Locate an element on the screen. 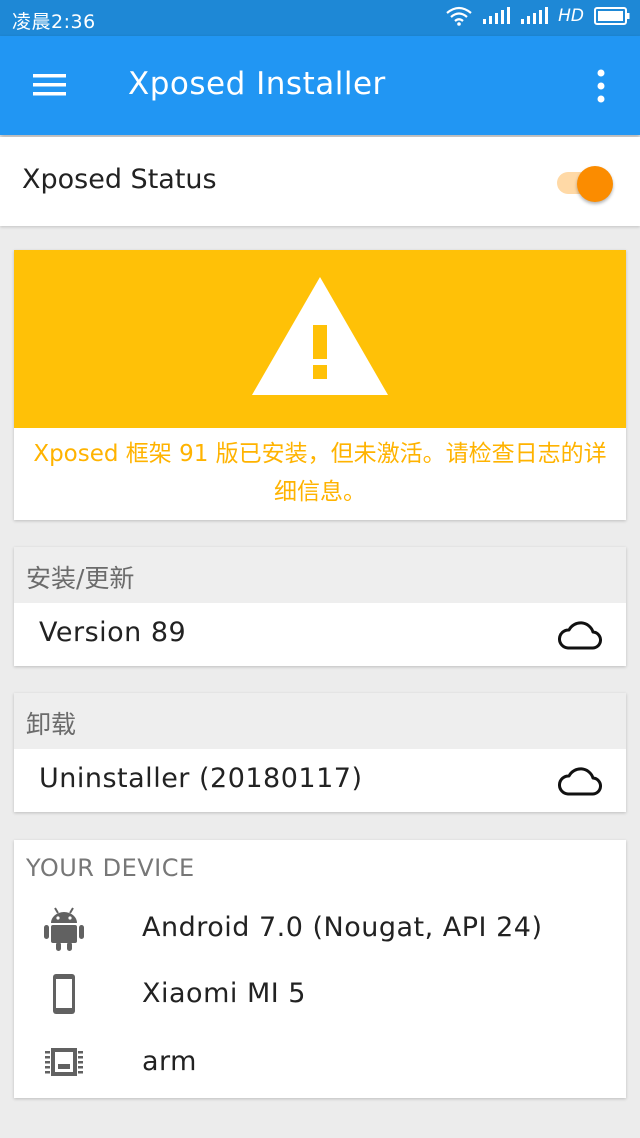 The image size is (640, 1138). more-vert-icon is located at coordinates (601, 86).